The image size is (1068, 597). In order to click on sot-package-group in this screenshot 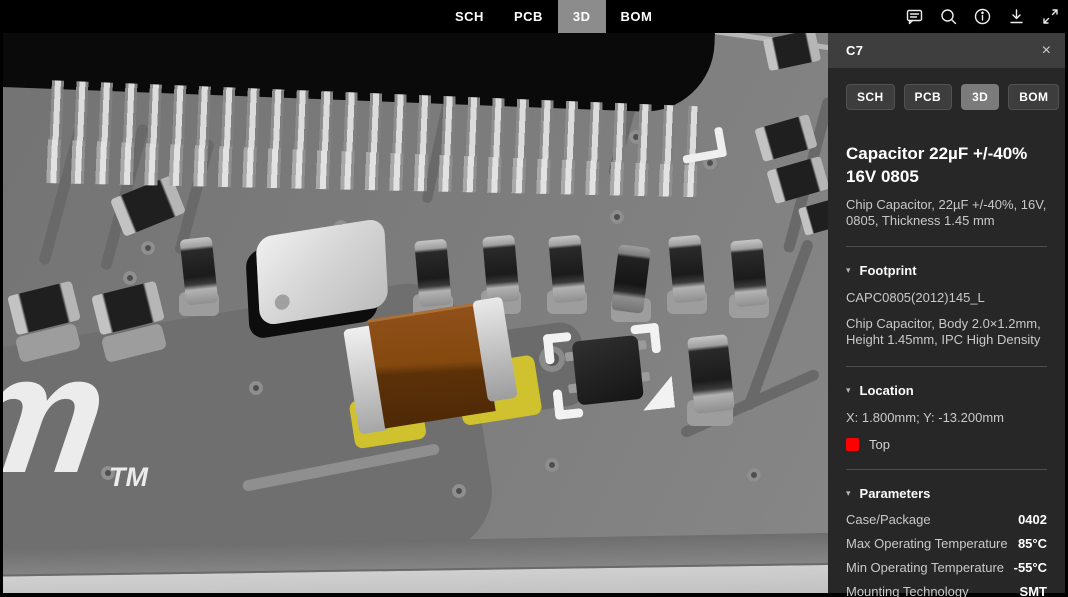, I will do `click(610, 372)`.